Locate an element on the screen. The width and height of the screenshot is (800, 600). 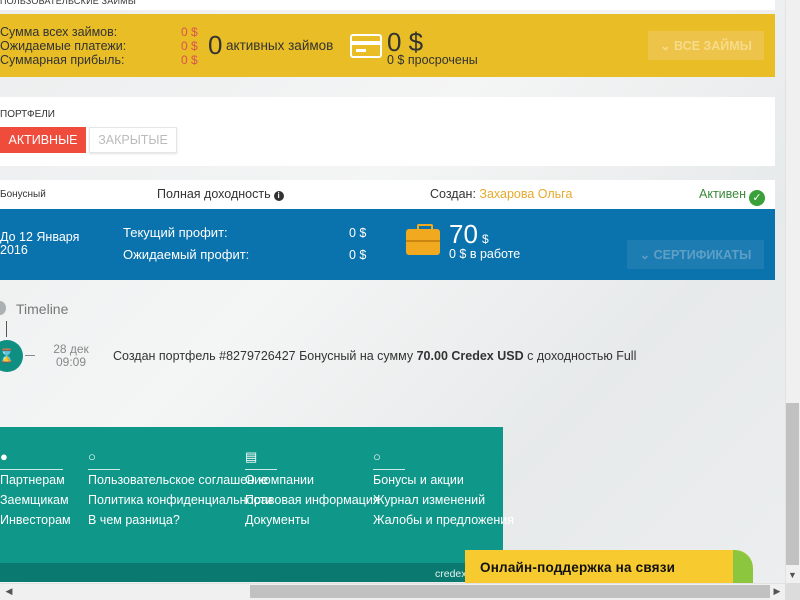
summary-labels: Сумма всех займов: Ожидаемые платежи is located at coordinates (63, 46).